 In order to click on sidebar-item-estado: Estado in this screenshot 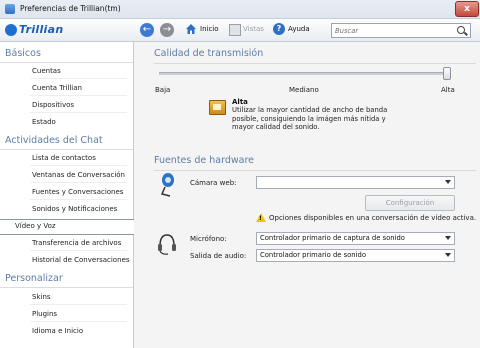, I will do `click(66, 123)`.